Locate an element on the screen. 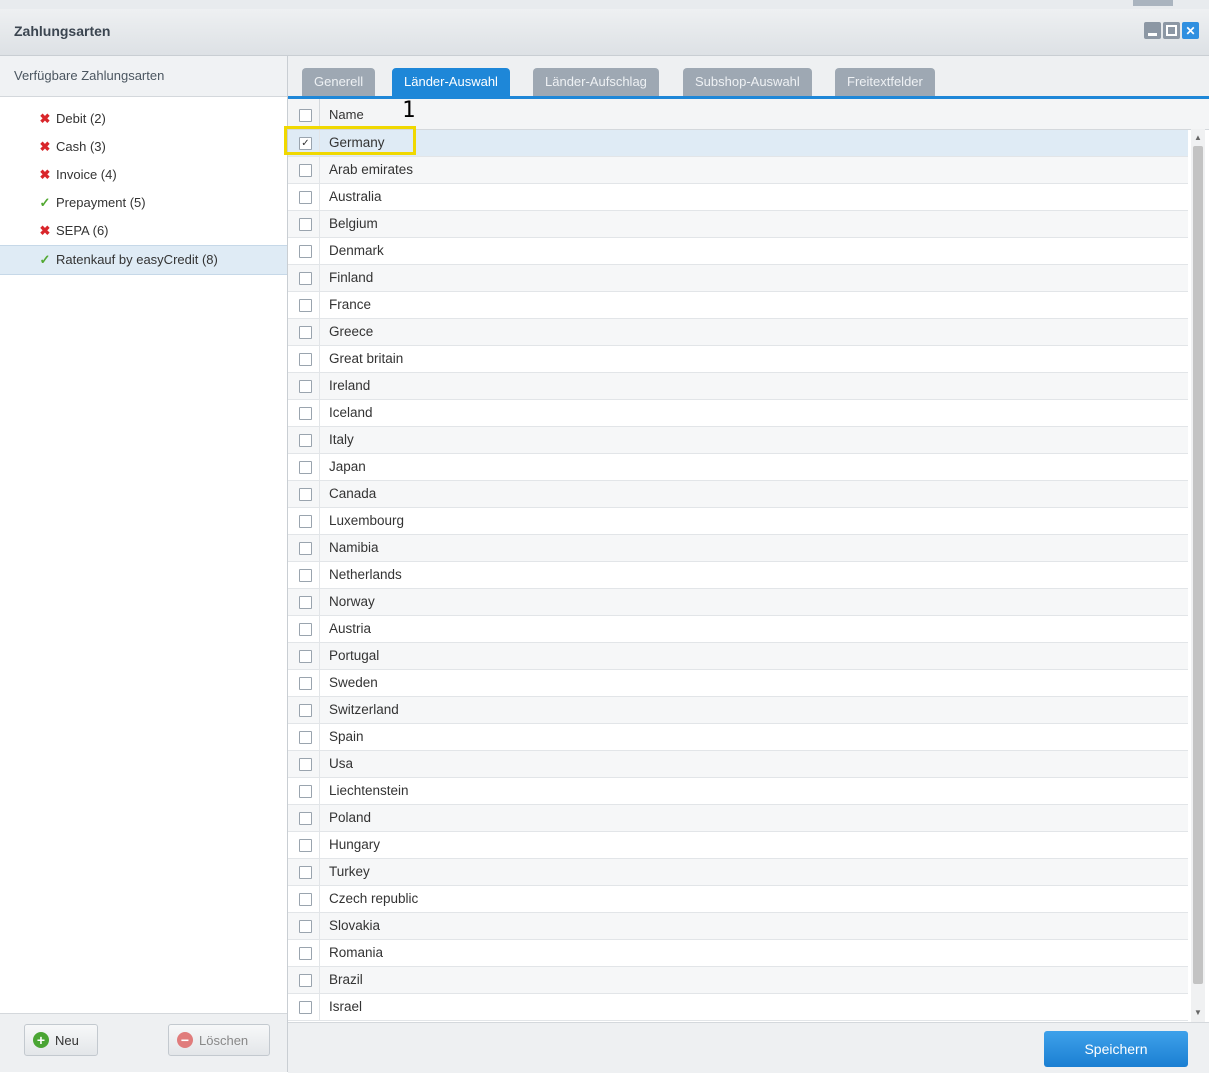 This screenshot has height=1073, width=1209. payment-method-item: ✓ Prepayment (5) is located at coordinates (143, 203).